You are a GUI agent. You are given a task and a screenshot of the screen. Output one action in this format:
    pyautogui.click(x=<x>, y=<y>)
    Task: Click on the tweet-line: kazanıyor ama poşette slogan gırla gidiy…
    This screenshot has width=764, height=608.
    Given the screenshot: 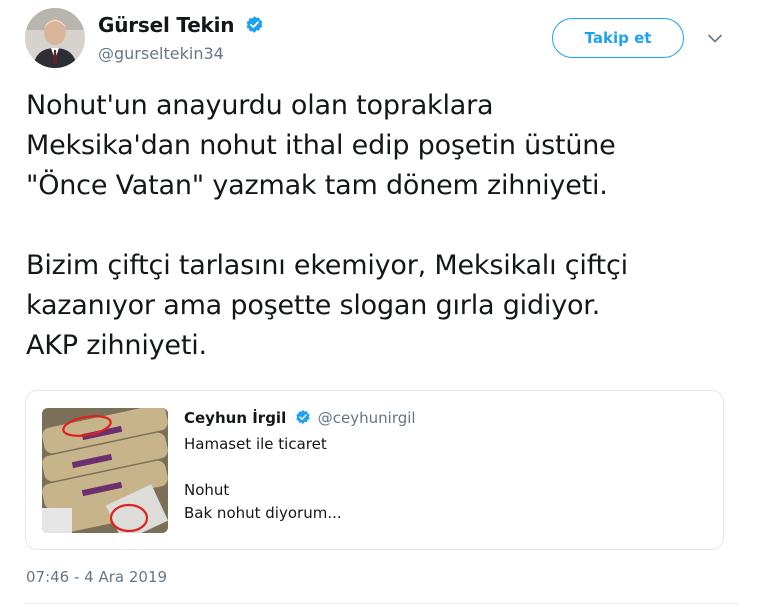 What is the action you would take?
    pyautogui.click(x=313, y=305)
    